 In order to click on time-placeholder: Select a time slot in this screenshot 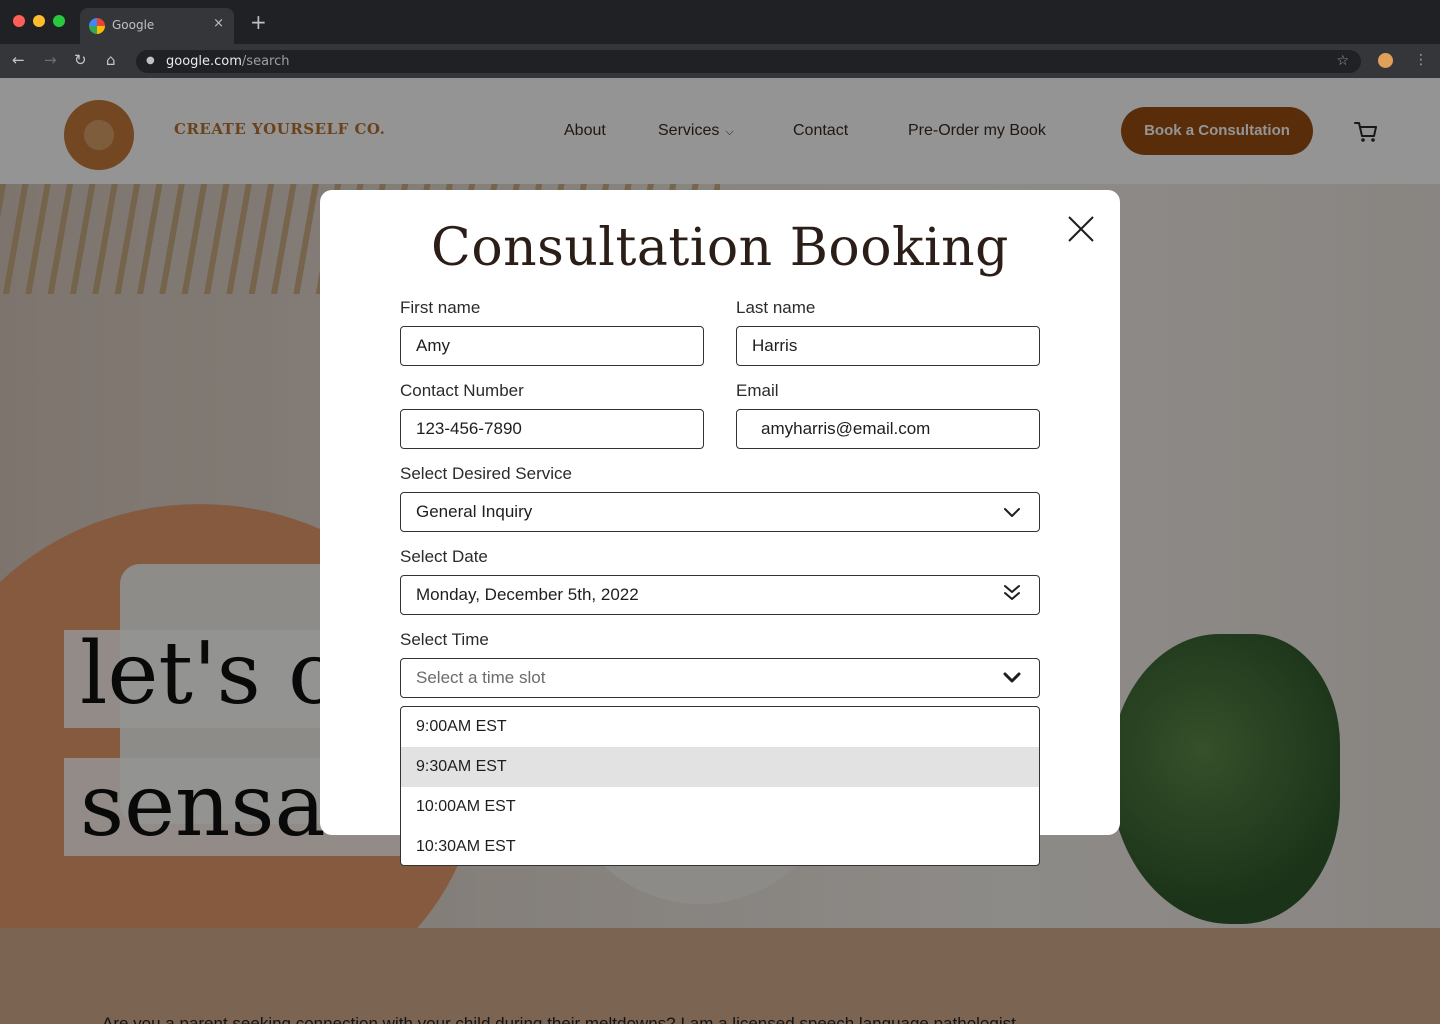, I will do `click(481, 677)`.